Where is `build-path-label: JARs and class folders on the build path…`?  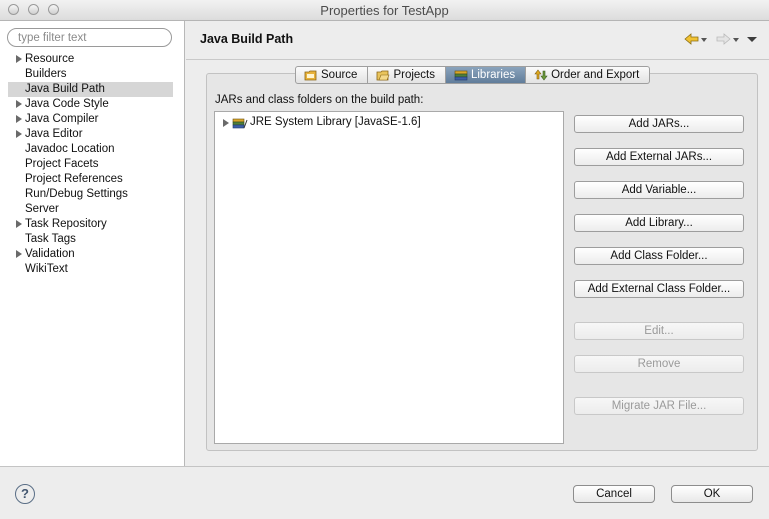
build-path-label: JARs and class folders on the build path… is located at coordinates (319, 100).